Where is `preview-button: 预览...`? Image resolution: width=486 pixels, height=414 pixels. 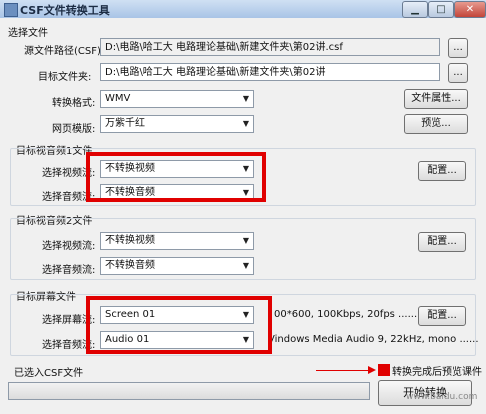
preview-button: 预览... is located at coordinates (436, 124).